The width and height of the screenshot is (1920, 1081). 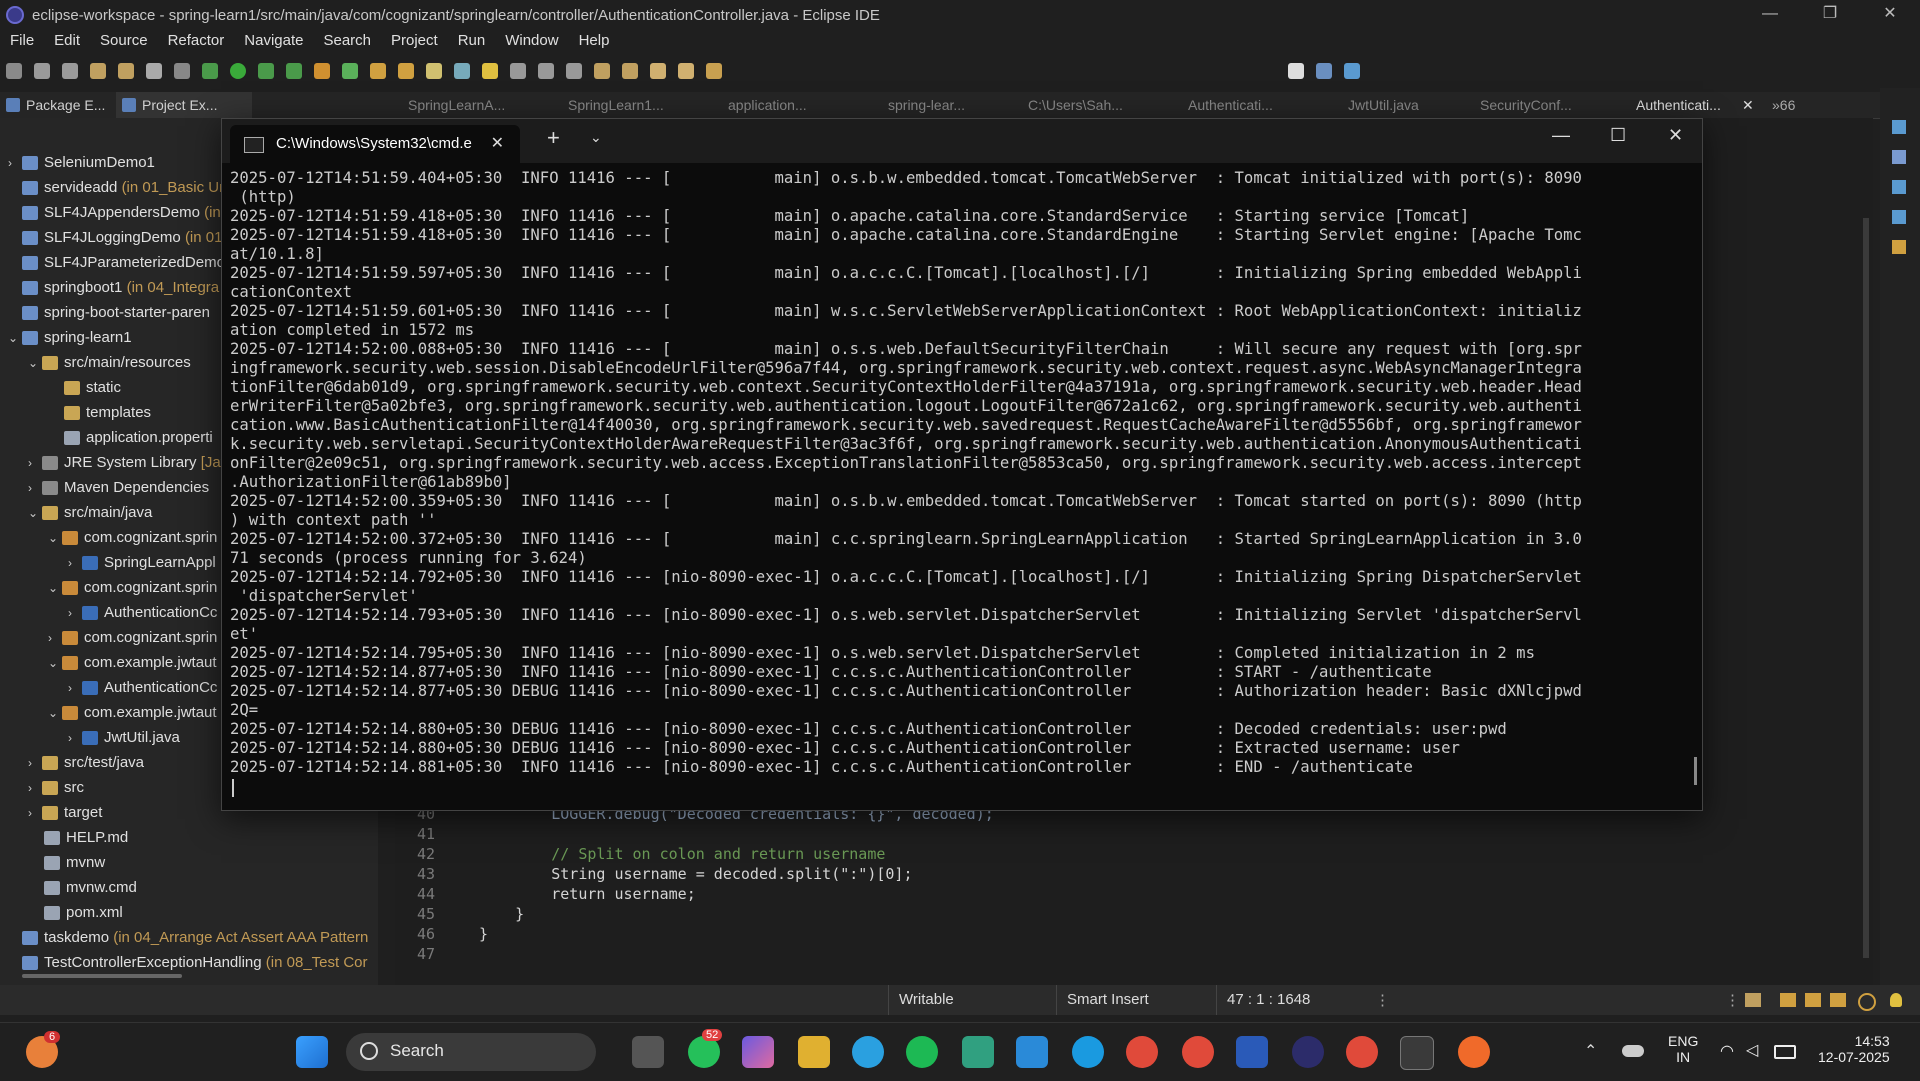 What do you see at coordinates (1142, 1052) in the screenshot?
I see `chrome-icon` at bounding box center [1142, 1052].